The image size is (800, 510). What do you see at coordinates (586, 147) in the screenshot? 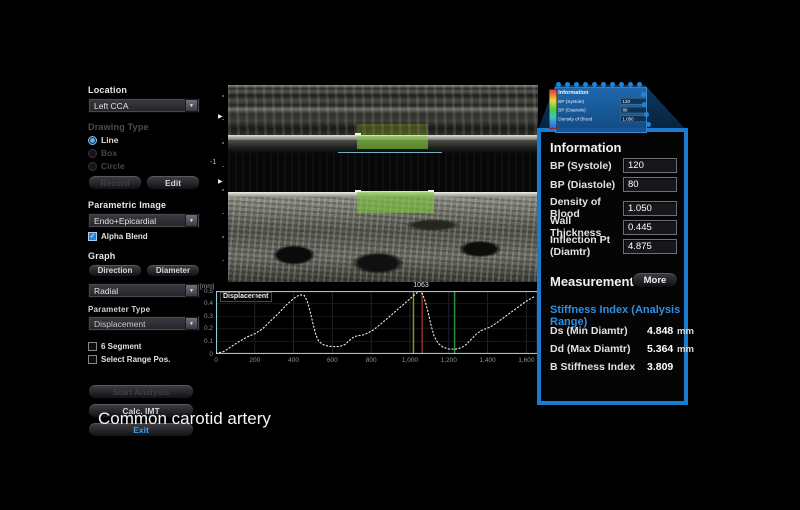
I see `information-title: Information` at bounding box center [586, 147].